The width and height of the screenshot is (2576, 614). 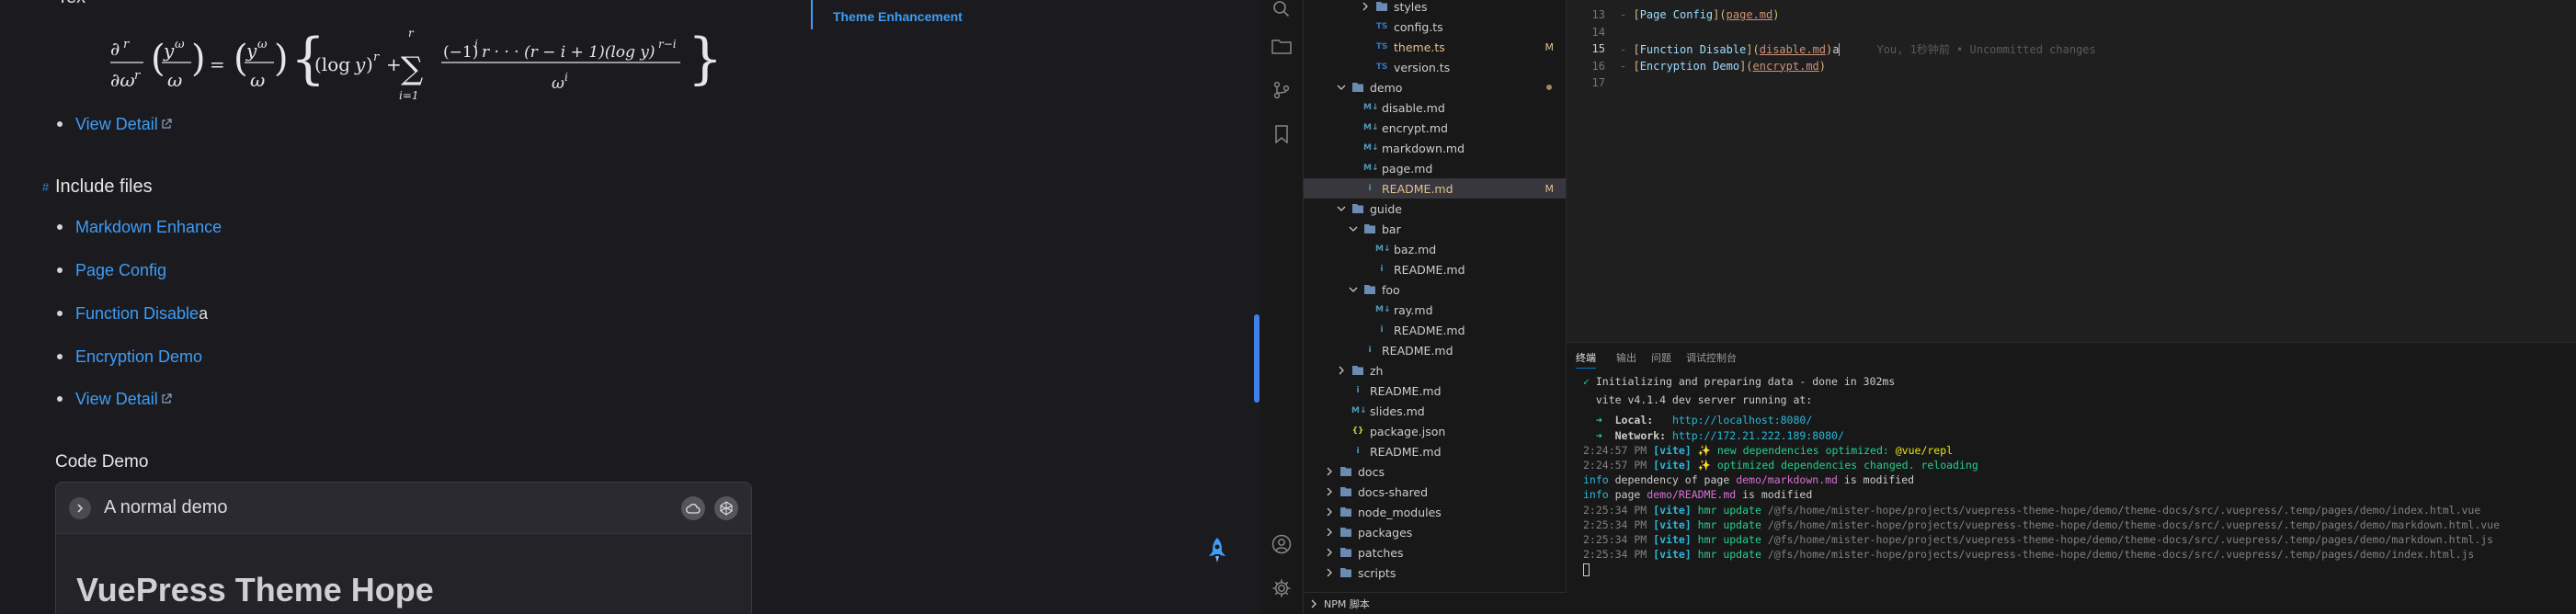 What do you see at coordinates (1435, 532) in the screenshot?
I see `tree-folder: packages` at bounding box center [1435, 532].